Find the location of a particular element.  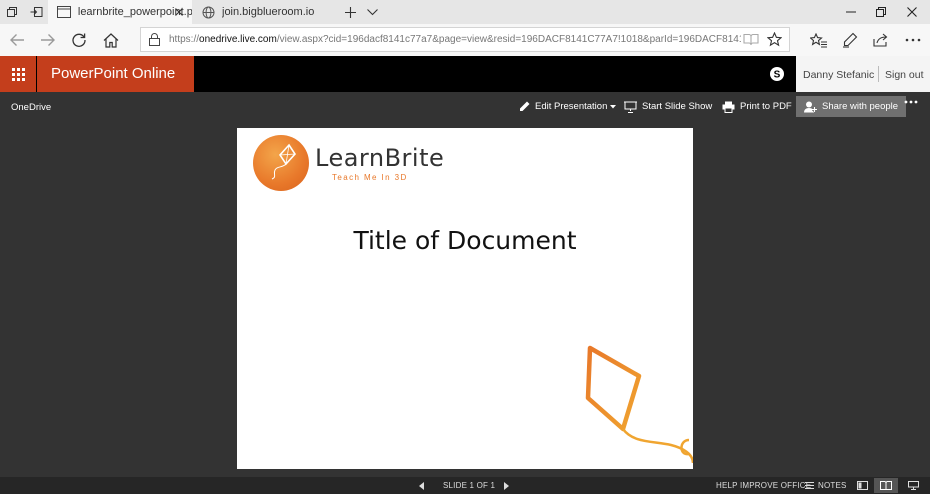

start-slide-show-button: Start Slide Show is located at coordinates (668, 106).